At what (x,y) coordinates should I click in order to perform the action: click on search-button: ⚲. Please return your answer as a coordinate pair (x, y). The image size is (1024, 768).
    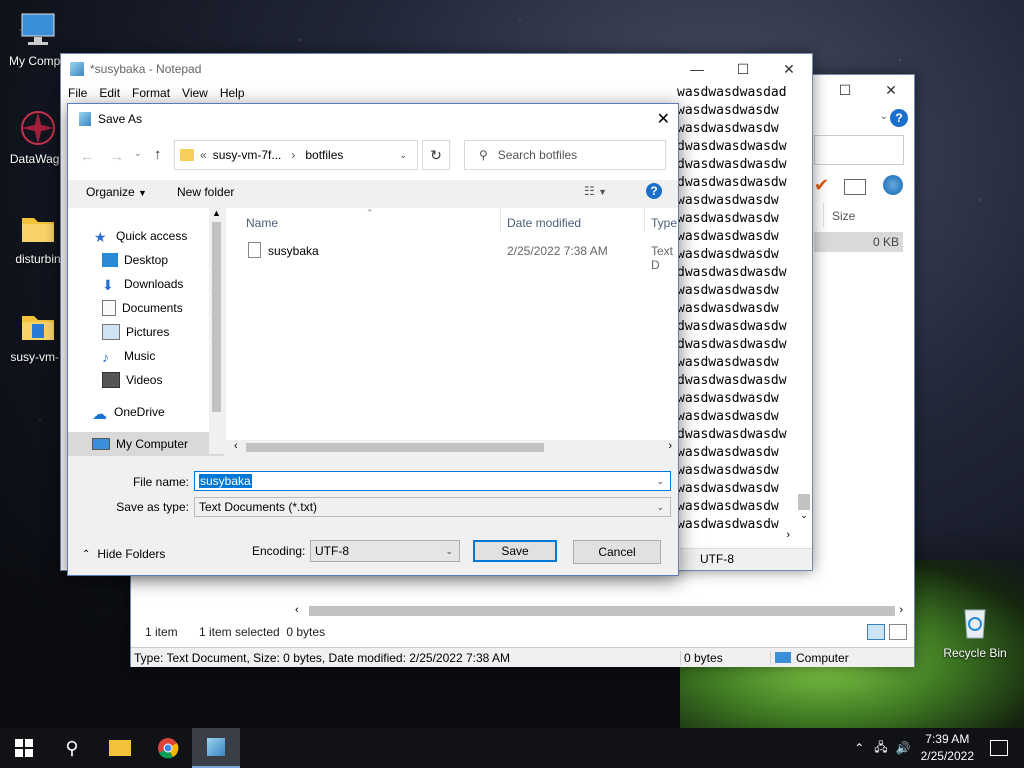
    Looking at the image, I should click on (72, 748).